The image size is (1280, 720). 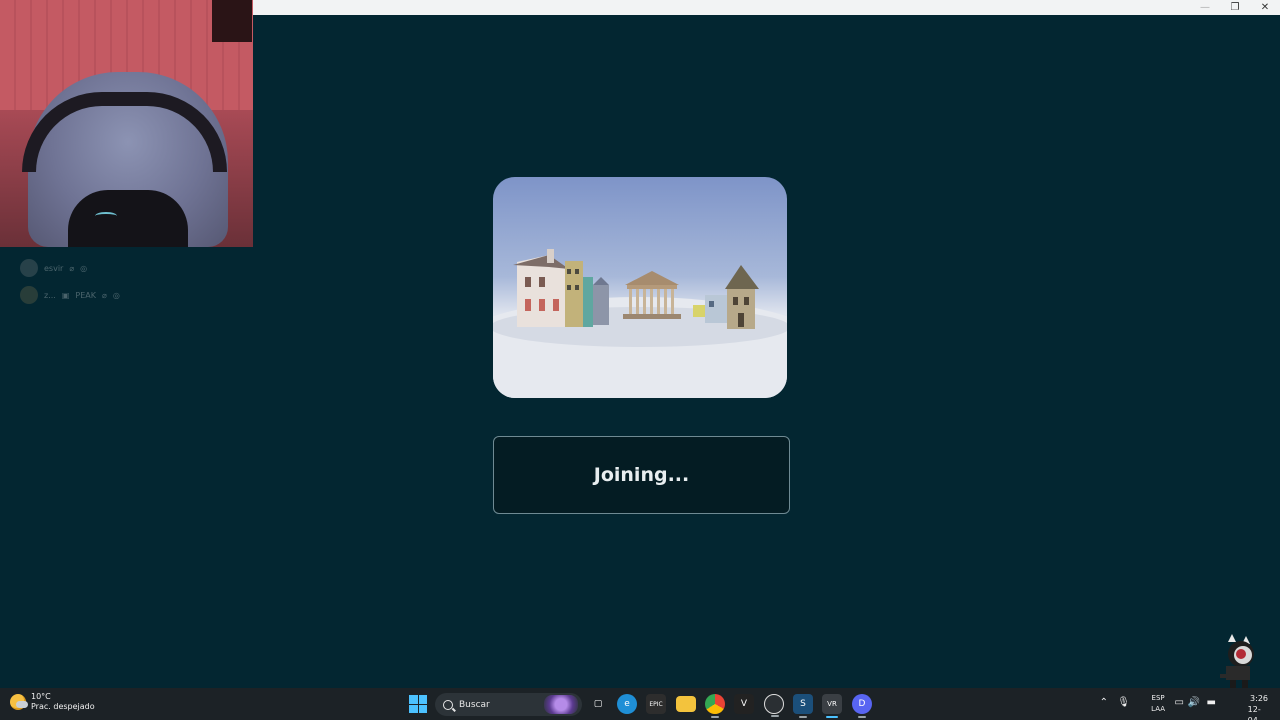 I want to click on network-icon: ▭, so click(x=1179, y=702).